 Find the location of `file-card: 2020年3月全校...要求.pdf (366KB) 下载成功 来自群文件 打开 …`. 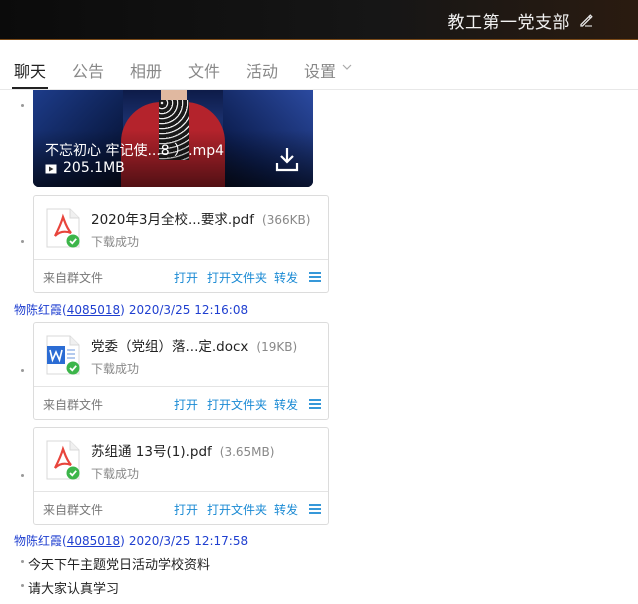

file-card: 2020年3月全校...要求.pdf (366KB) 下载成功 来自群文件 打开 … is located at coordinates (181, 244).